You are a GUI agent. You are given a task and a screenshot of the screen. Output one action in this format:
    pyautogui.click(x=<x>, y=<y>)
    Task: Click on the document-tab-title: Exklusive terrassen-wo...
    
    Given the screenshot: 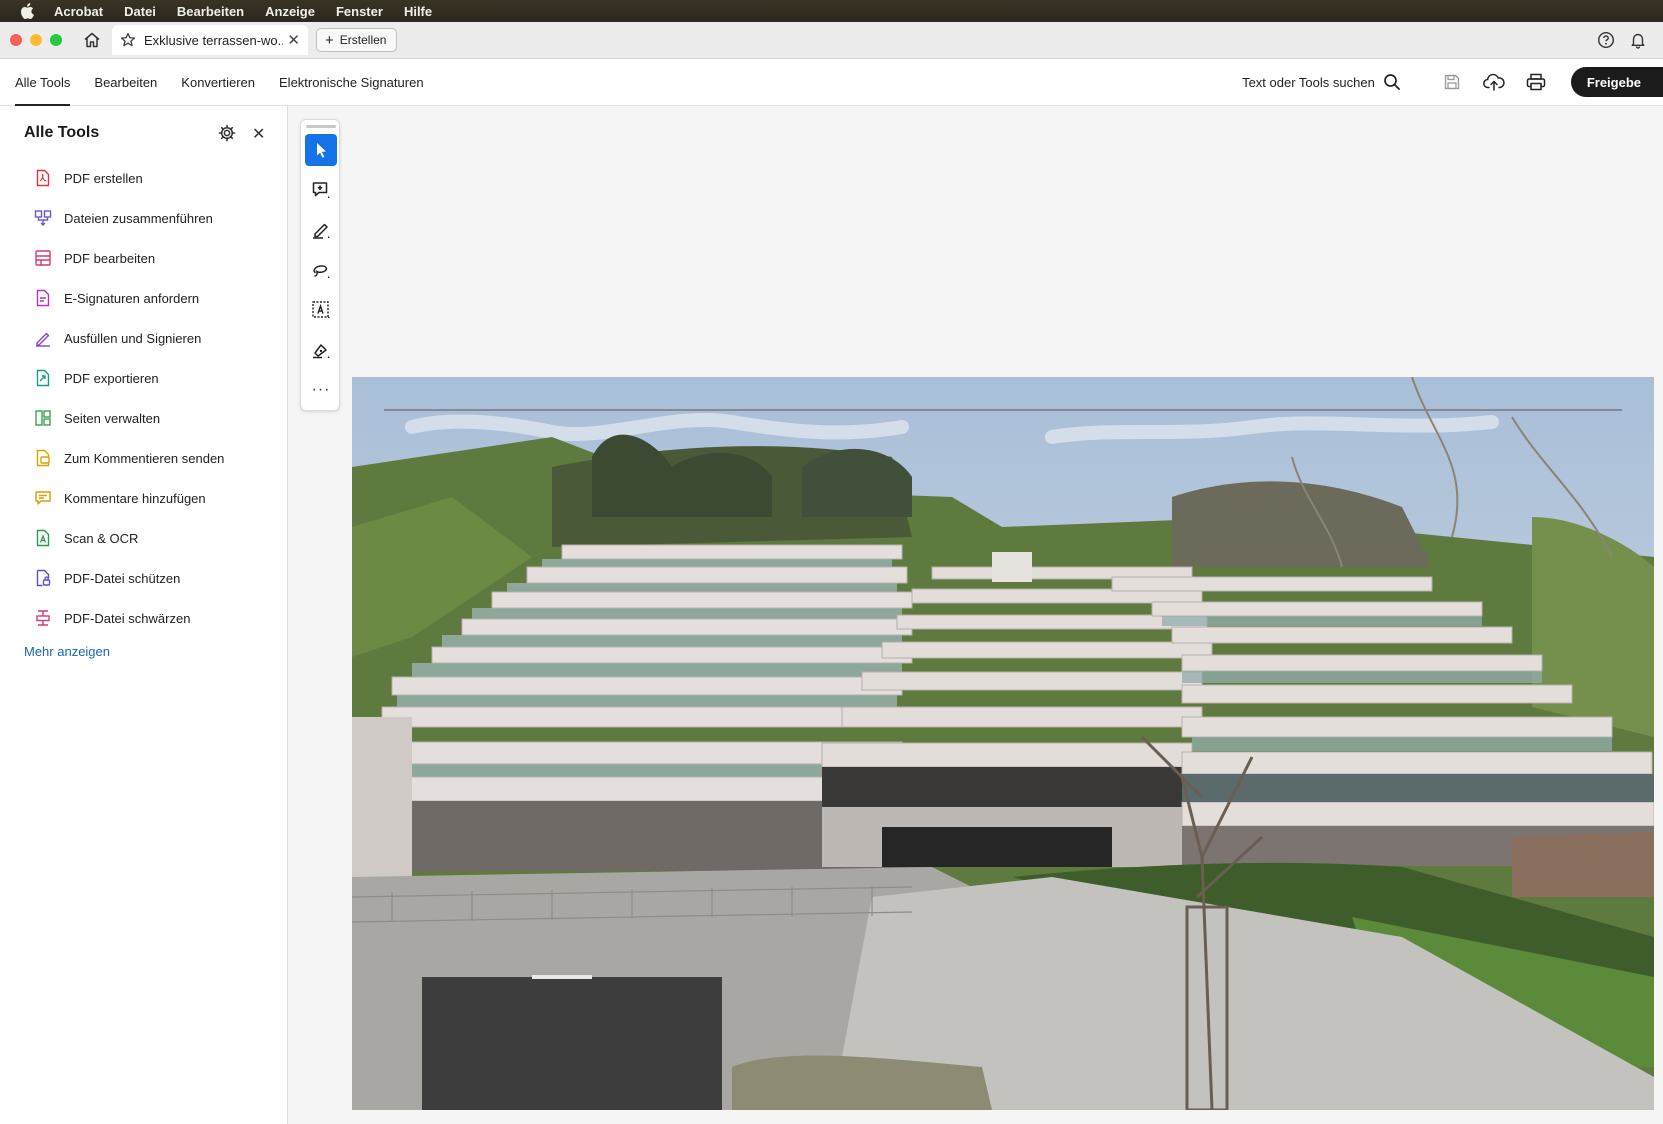 What is the action you would take?
    pyautogui.click(x=214, y=40)
    